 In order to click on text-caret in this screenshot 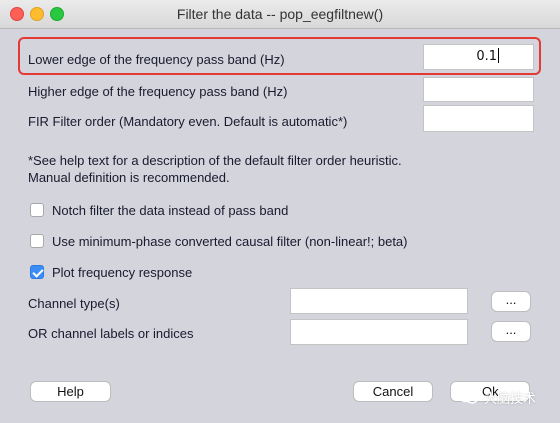, I will do `click(498, 55)`.